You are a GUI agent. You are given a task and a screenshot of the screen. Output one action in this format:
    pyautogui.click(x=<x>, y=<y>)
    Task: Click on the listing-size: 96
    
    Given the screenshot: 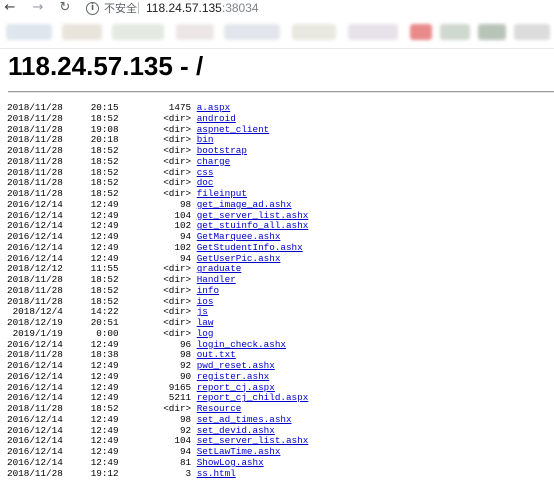 What is the action you would take?
    pyautogui.click(x=155, y=344)
    